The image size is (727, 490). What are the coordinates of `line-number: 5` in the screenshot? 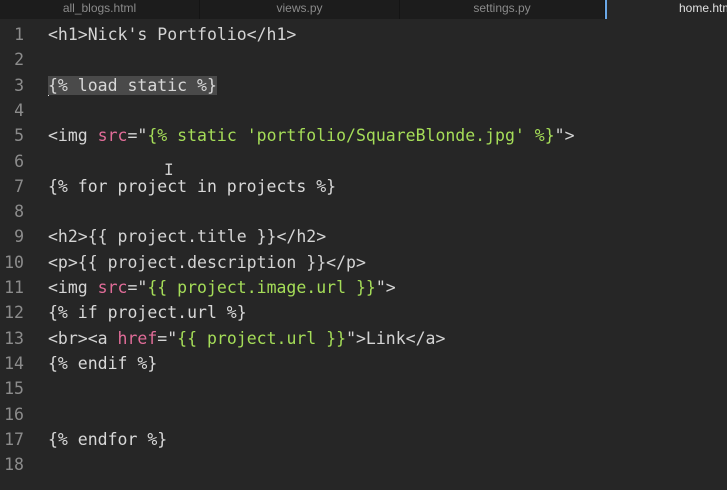 It's located at (19, 136).